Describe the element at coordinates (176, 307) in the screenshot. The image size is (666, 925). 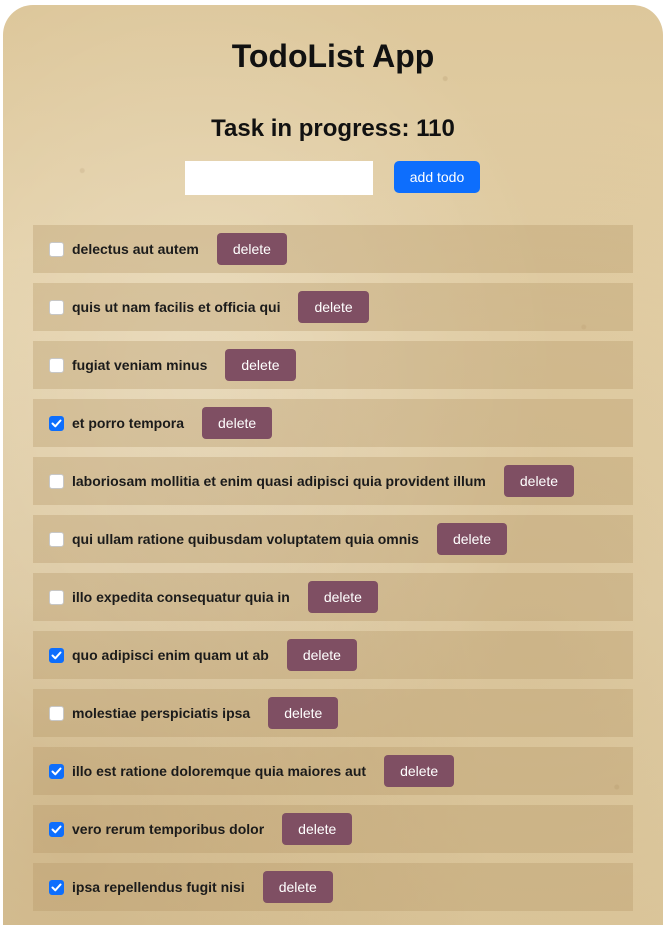
I see `todo-title: quis ut nam facilis et officia qui` at that location.